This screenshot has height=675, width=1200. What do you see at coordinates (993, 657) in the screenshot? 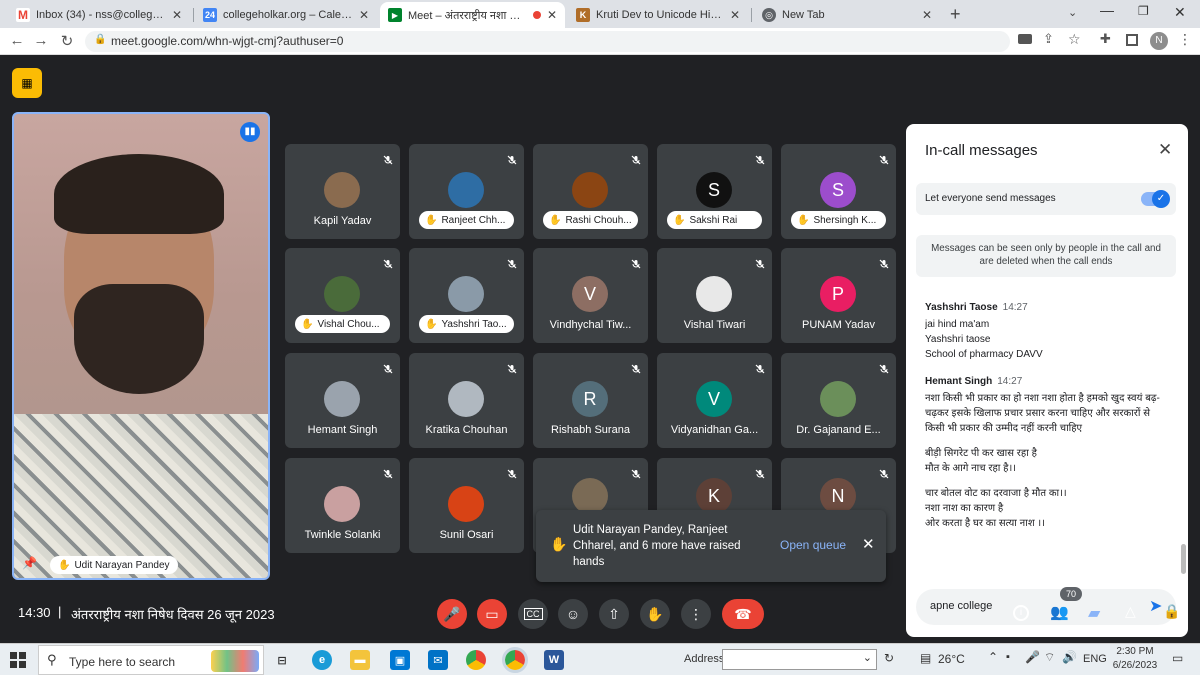
I see `tray-chevron-icon: ⌃` at bounding box center [993, 657].